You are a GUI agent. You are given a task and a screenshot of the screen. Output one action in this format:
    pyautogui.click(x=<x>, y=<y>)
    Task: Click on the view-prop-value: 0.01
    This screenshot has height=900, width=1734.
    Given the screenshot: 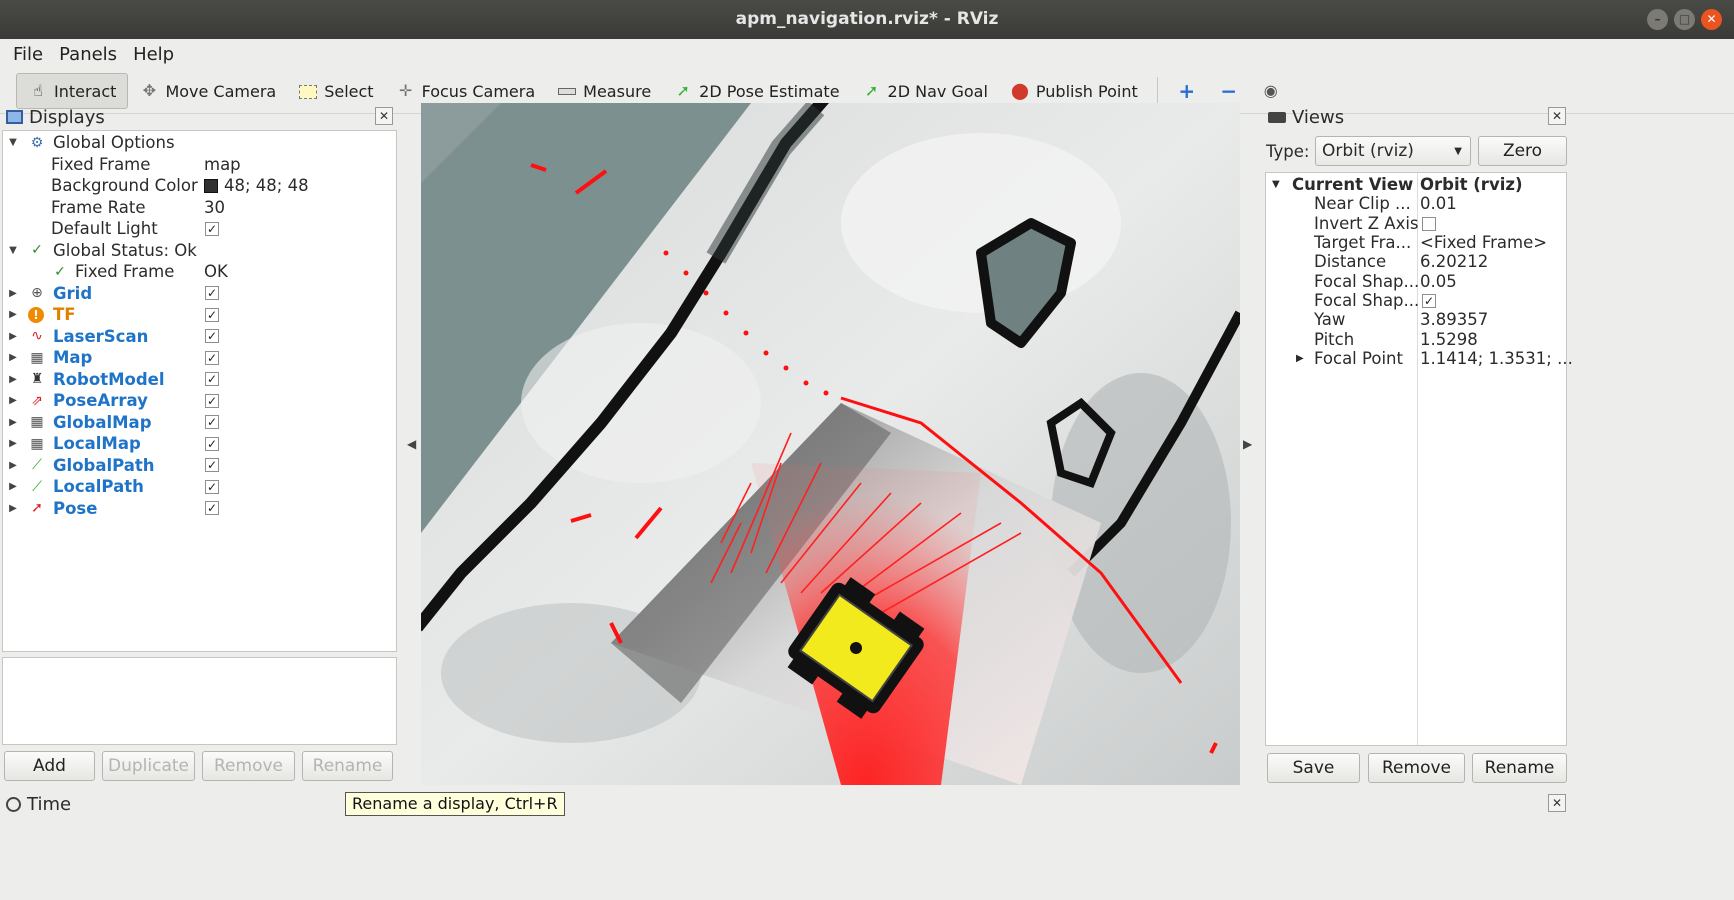 What is the action you would take?
    pyautogui.click(x=1438, y=203)
    